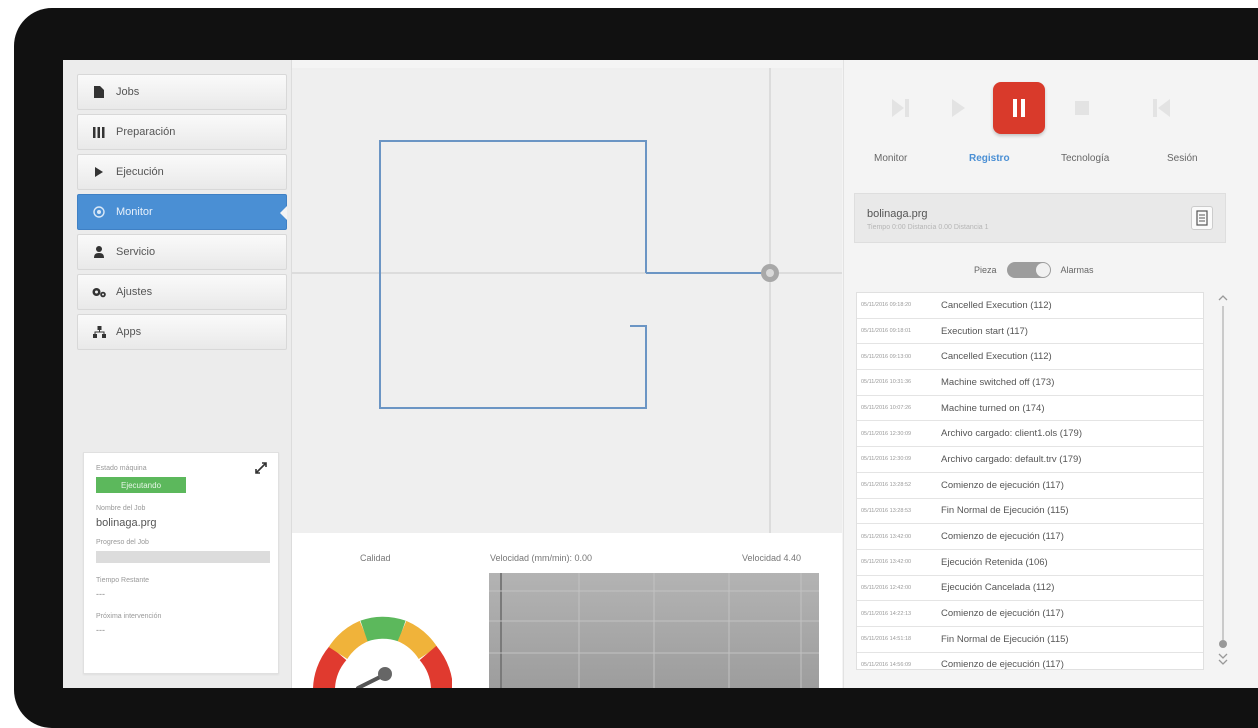  What do you see at coordinates (182, 212) in the screenshot?
I see `sidebar-item-monitor: Monitor` at bounding box center [182, 212].